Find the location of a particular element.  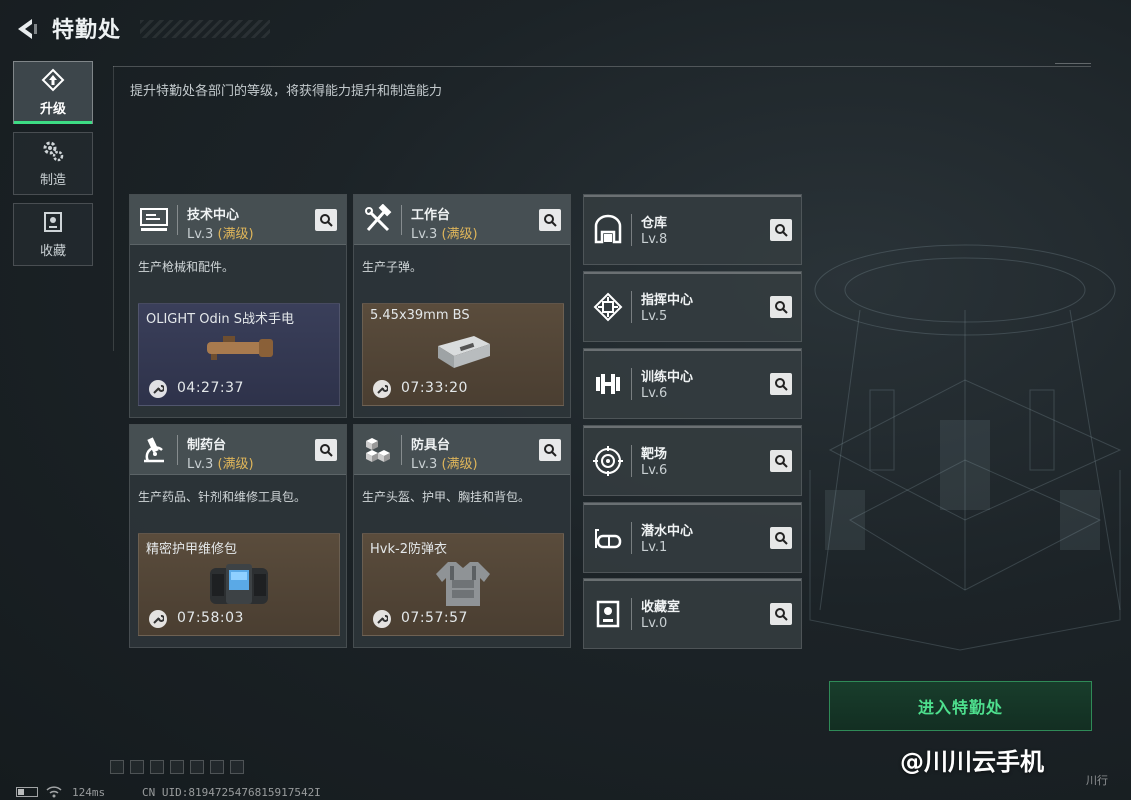

ping-value: 124ms is located at coordinates (89, 792).